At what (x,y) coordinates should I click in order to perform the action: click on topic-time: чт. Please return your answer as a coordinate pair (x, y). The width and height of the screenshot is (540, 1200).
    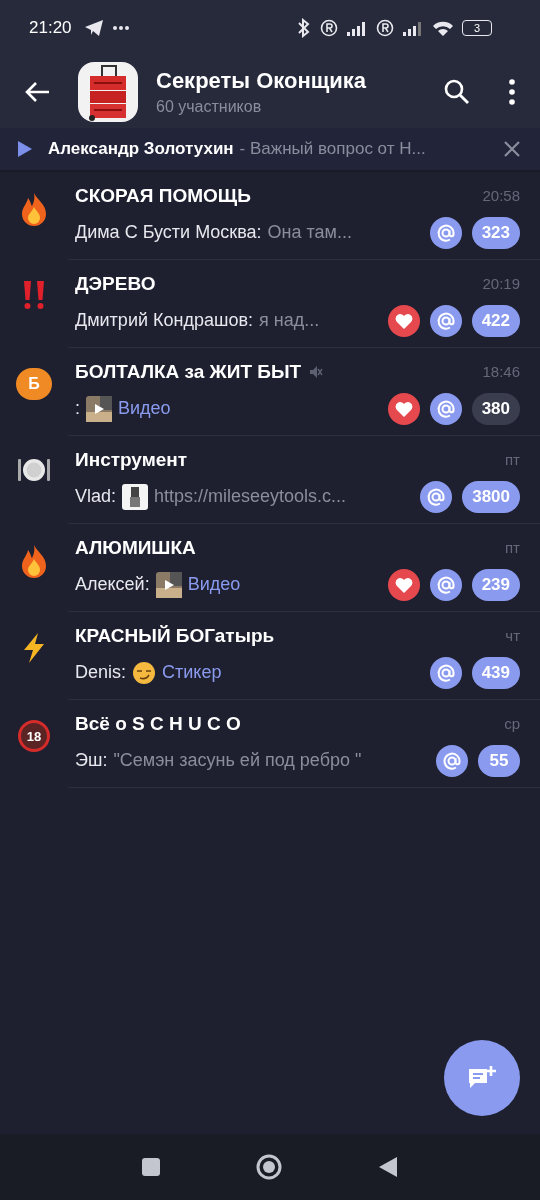
    Looking at the image, I should click on (512, 635).